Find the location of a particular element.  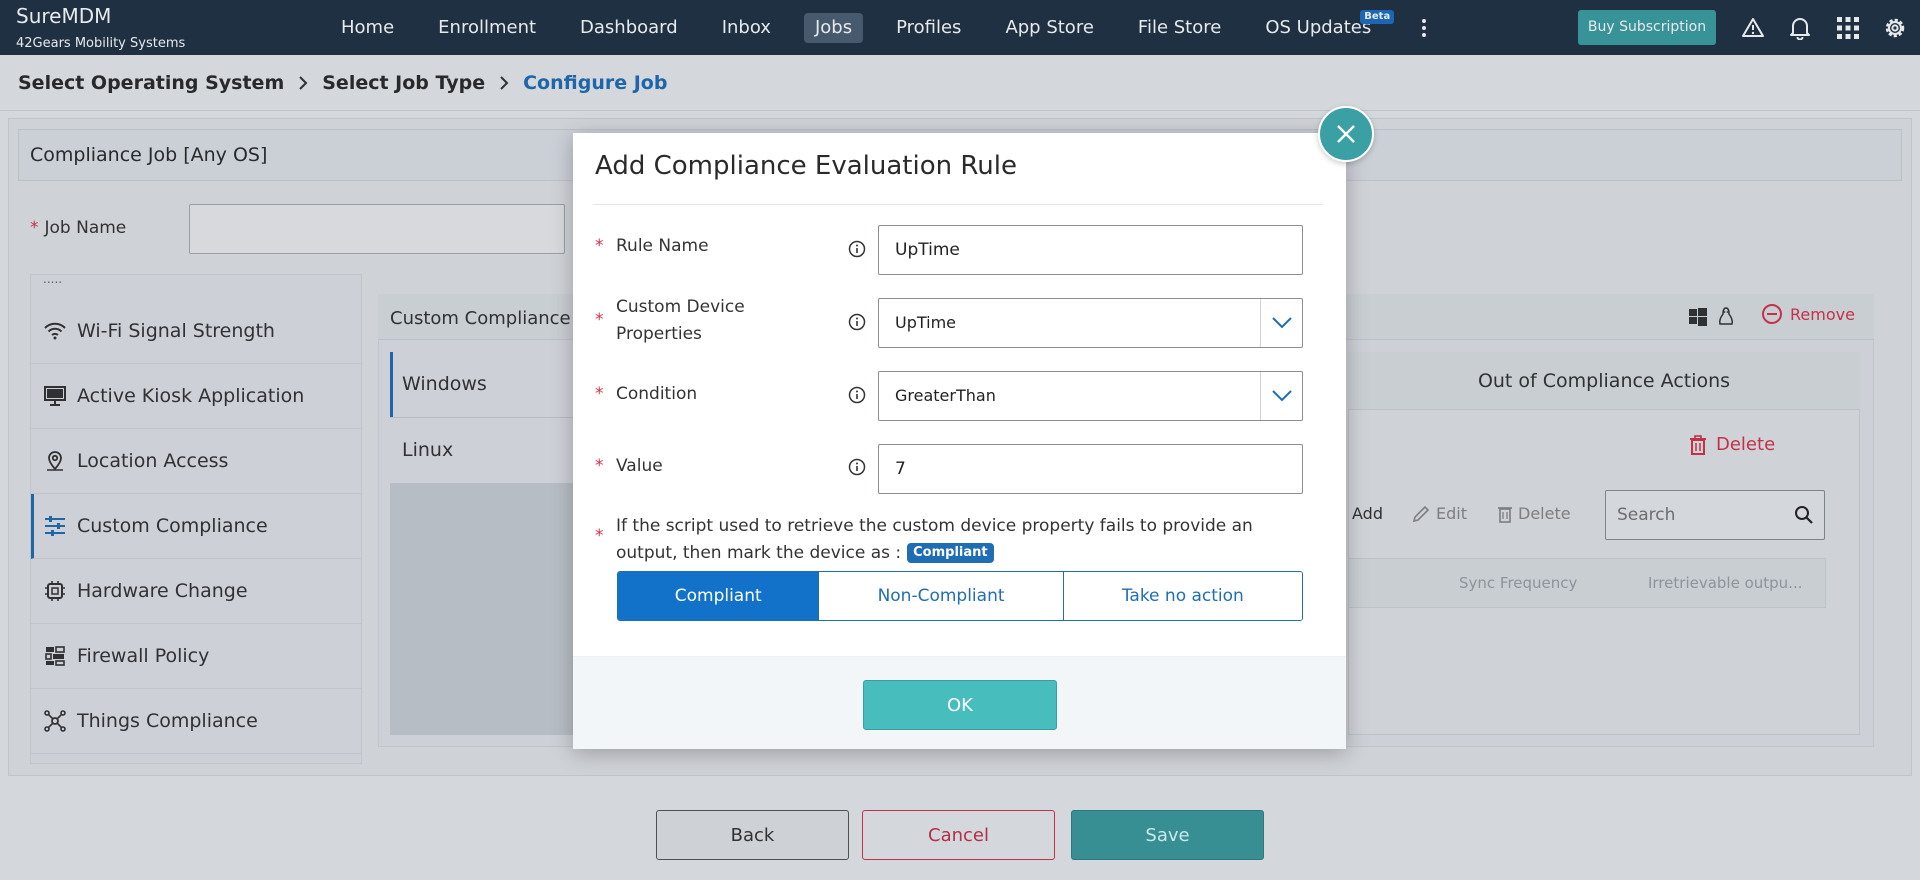

rule-name-label: * Rule Name is located at coordinates (652, 246).